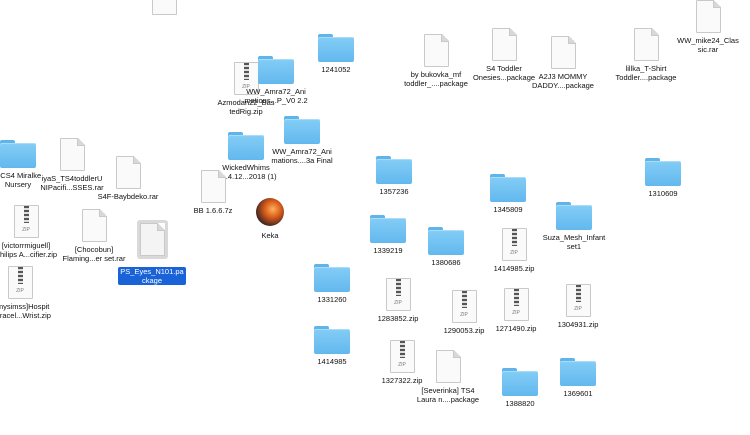 Image resolution: width=750 pixels, height=435 pixels. I want to click on folder-item: 1369601, so click(578, 378).